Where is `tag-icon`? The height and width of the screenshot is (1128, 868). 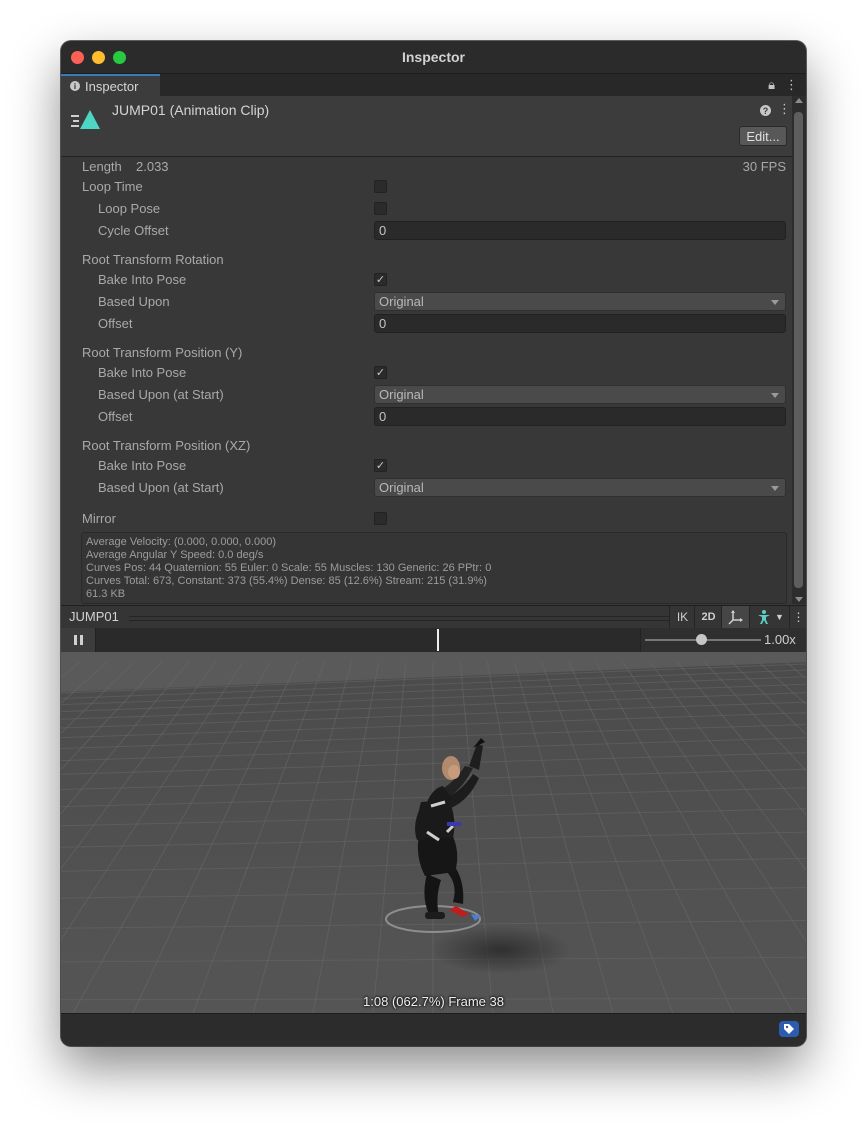
tag-icon is located at coordinates (789, 1029).